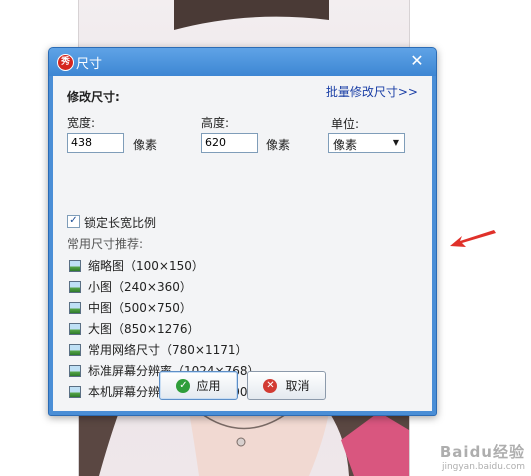 Image resolution: width=531 pixels, height=476 pixels. I want to click on preset-item: 常用网络尺寸（780×1171）, so click(168, 349).